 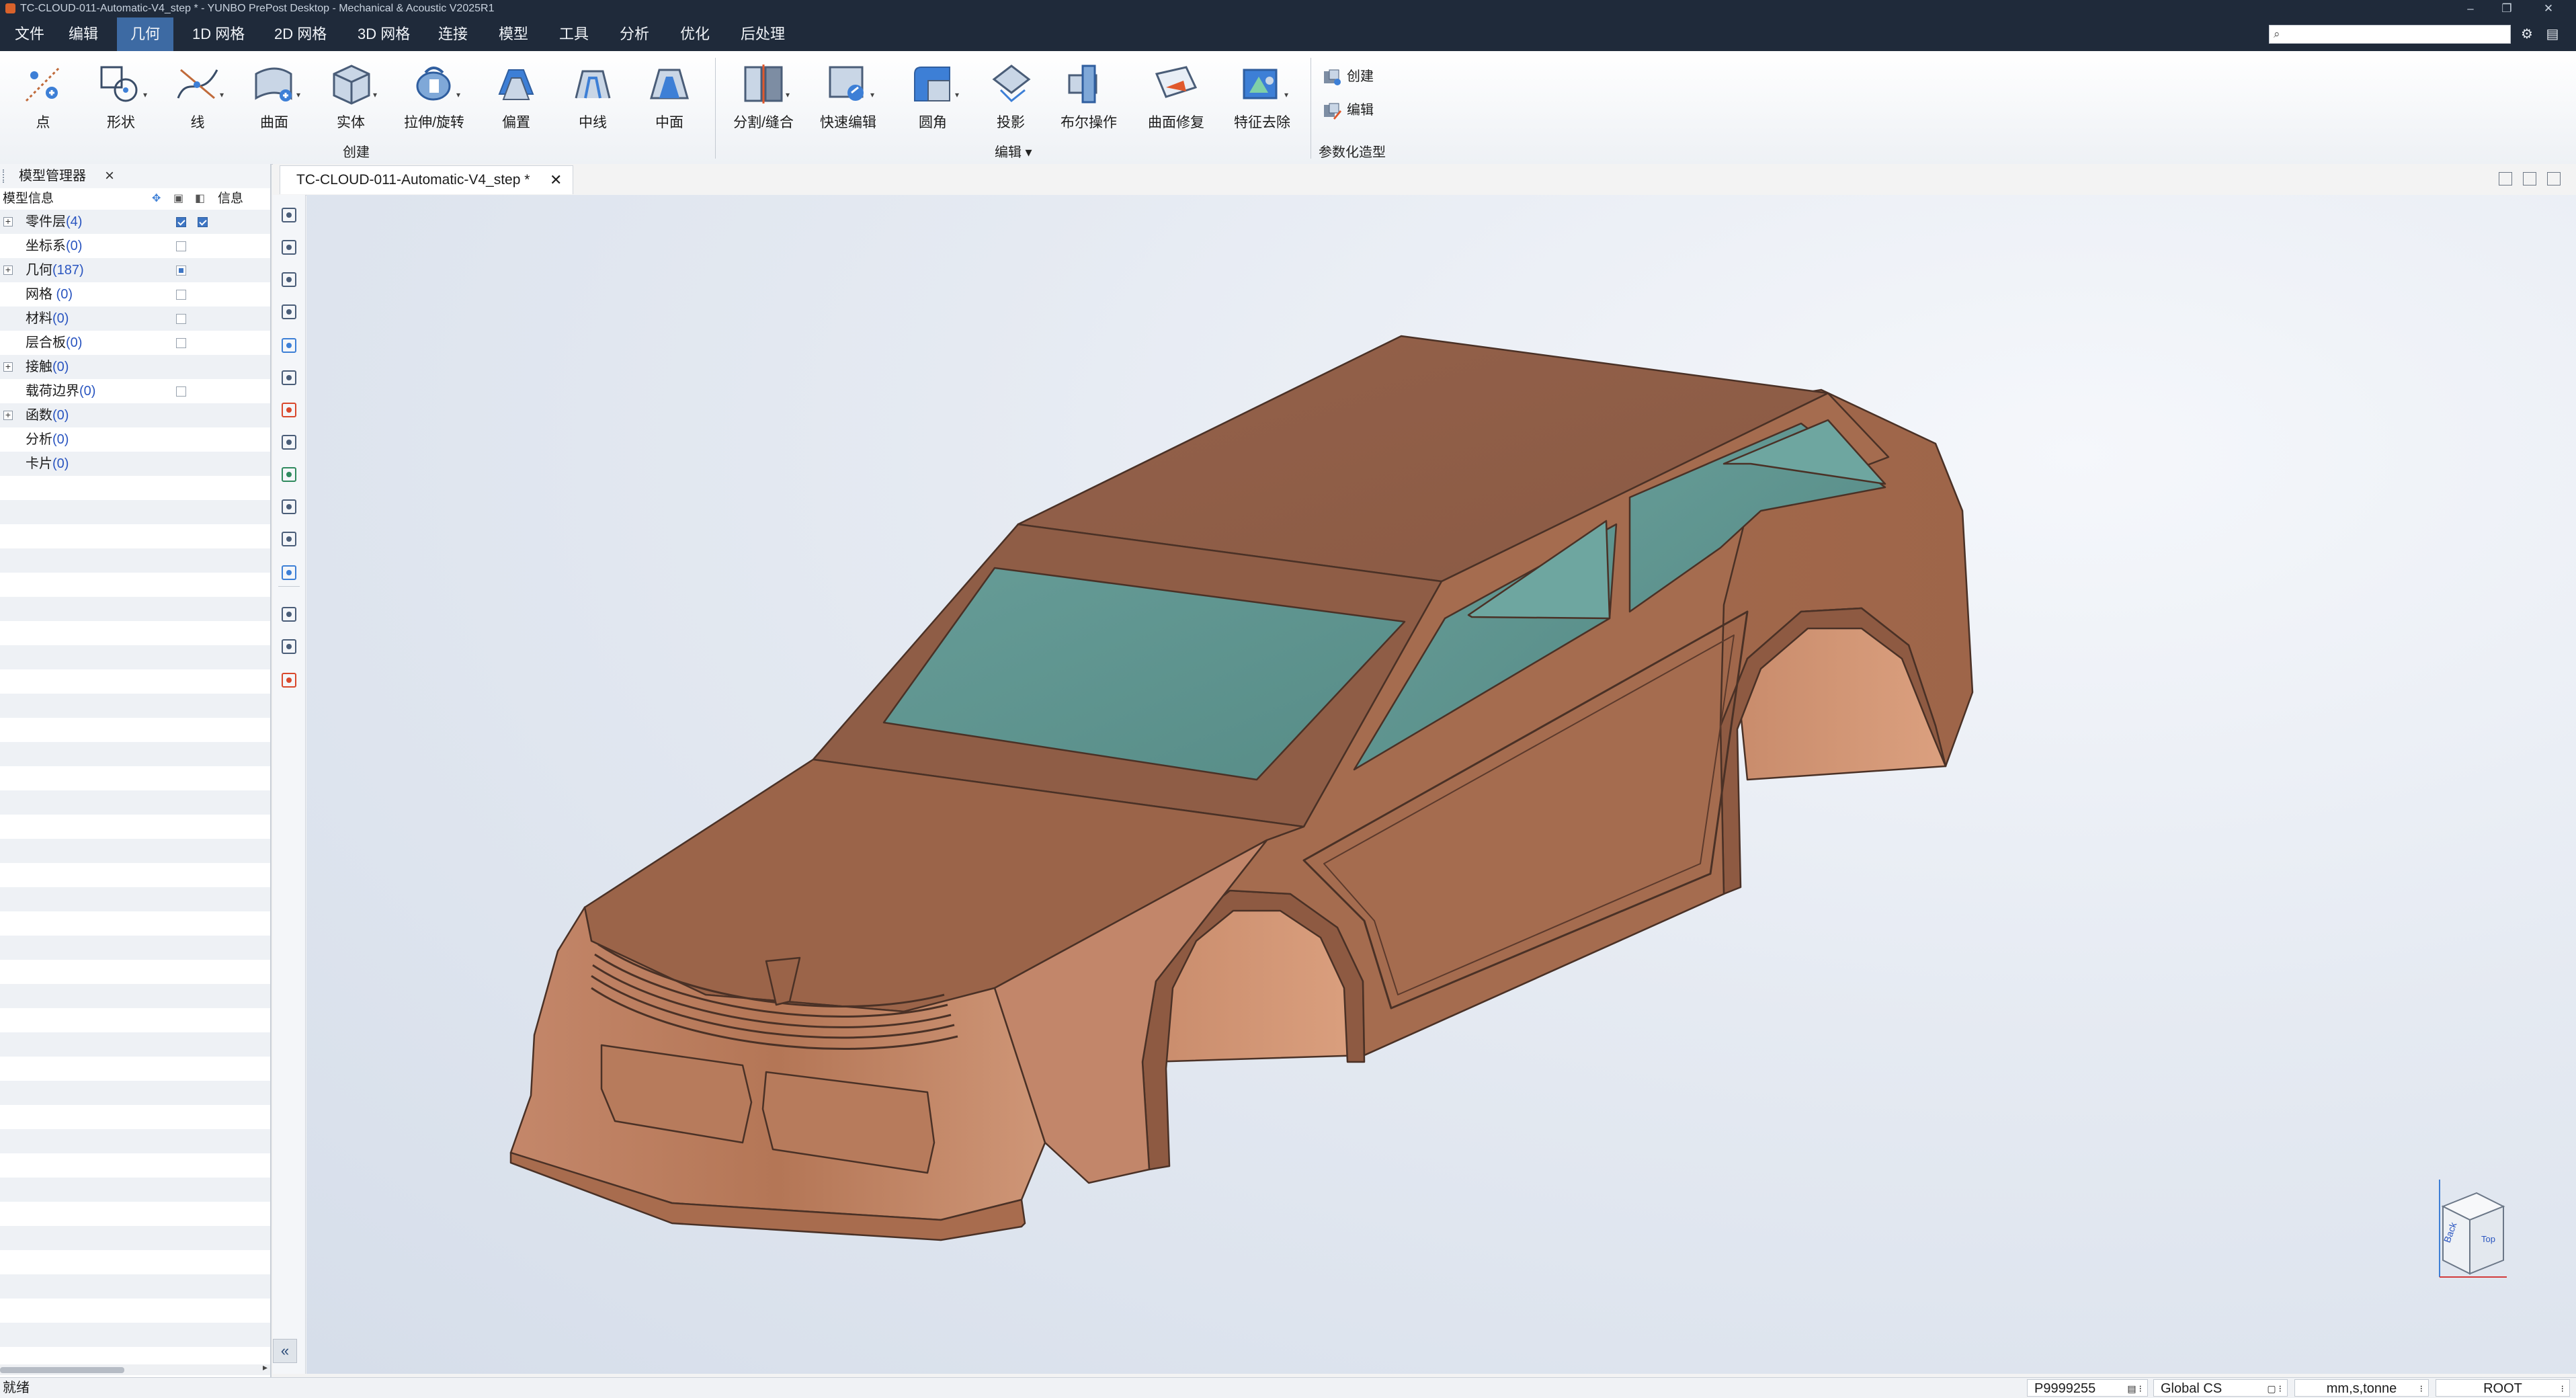 I want to click on maximize-view-icon, so click(x=2554, y=179).